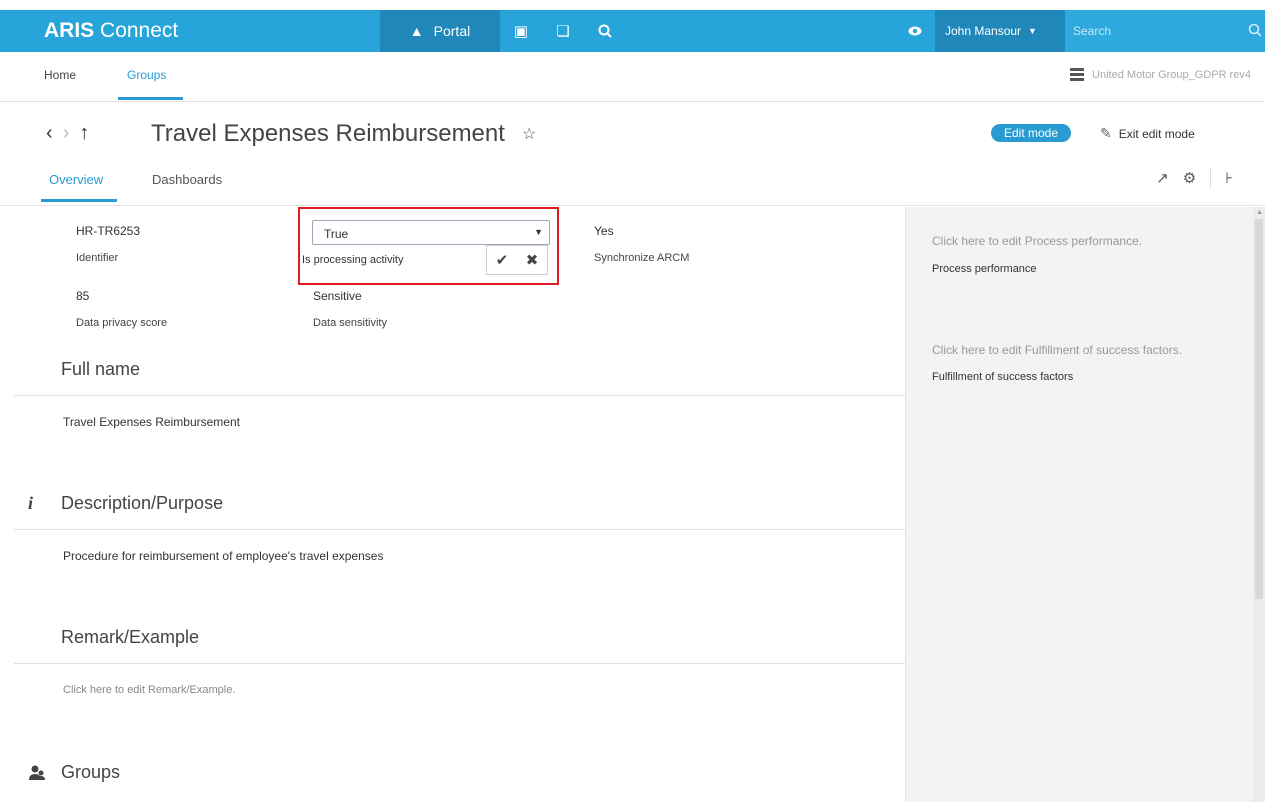 The height and width of the screenshot is (802, 1265). I want to click on performance-hint: Click here to edit Process performance., so click(1037, 241).